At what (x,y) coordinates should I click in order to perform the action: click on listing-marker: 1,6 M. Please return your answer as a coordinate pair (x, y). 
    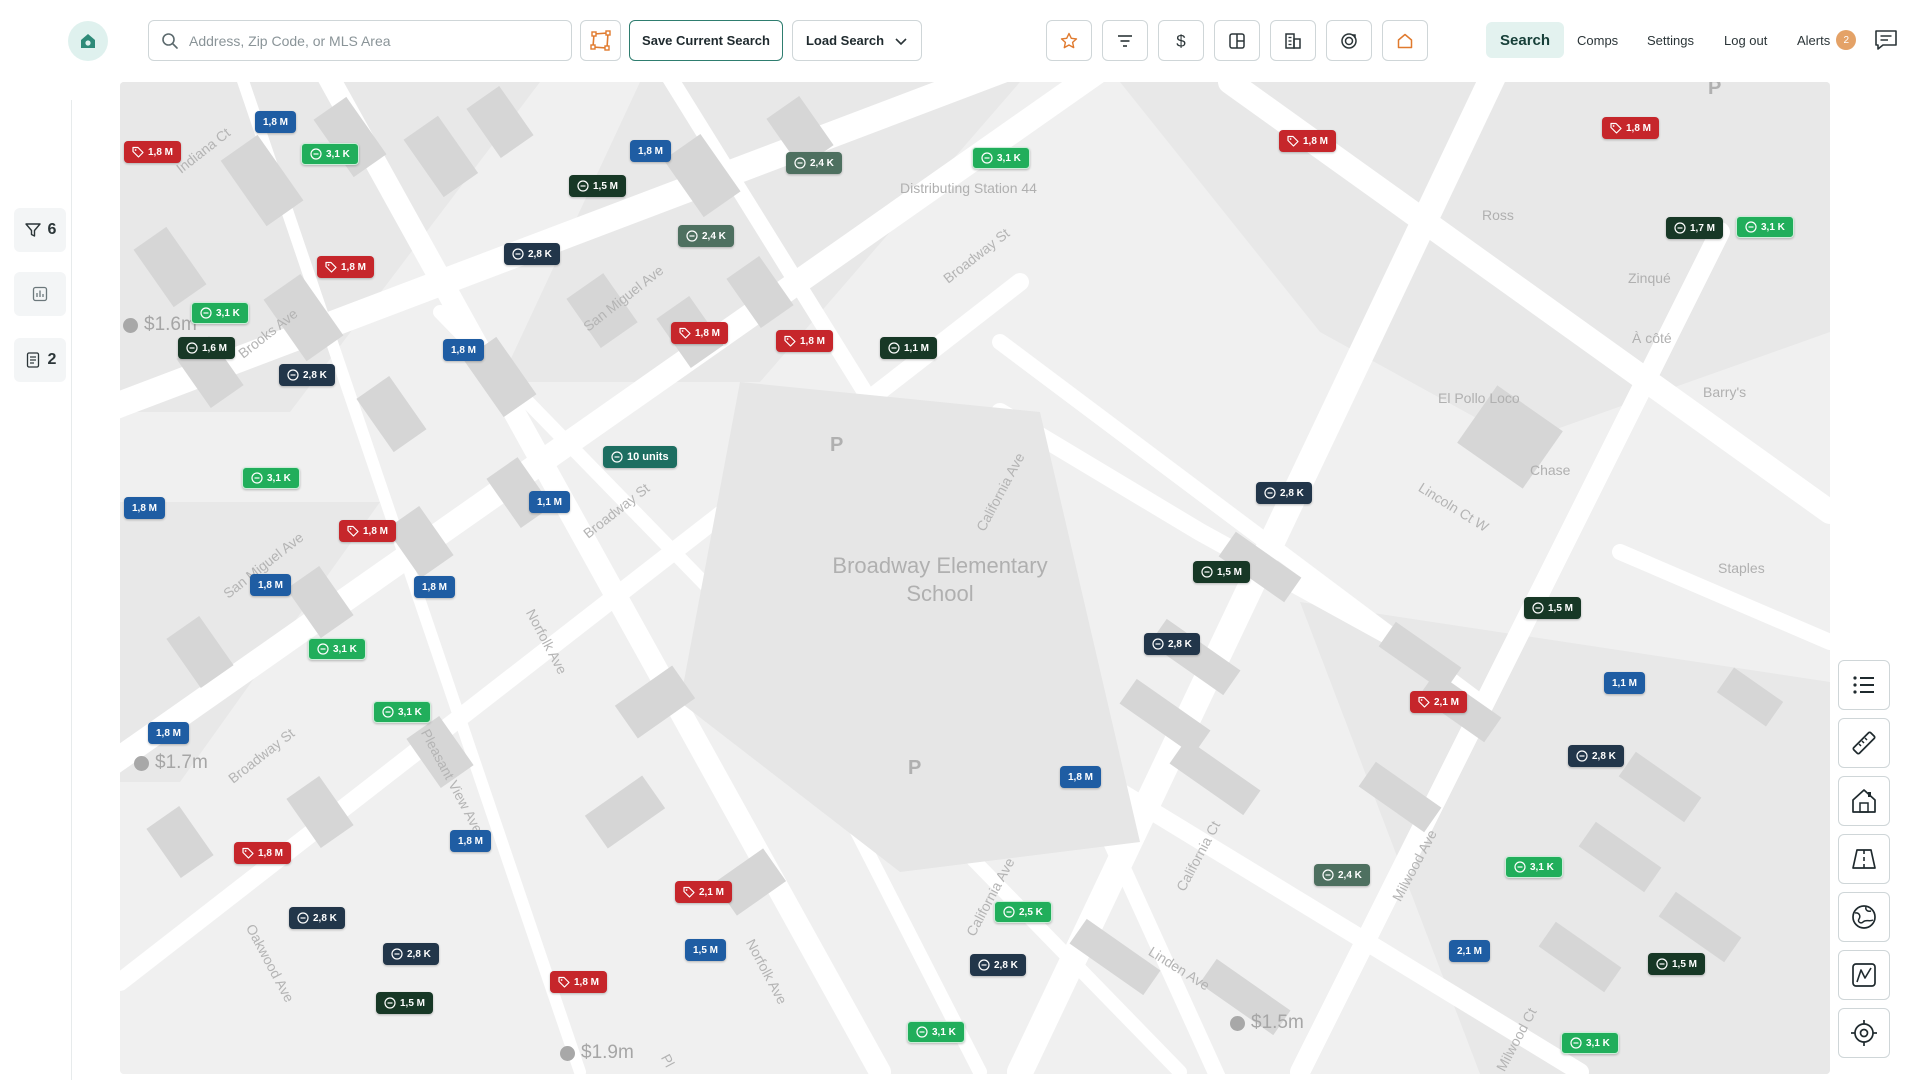
    Looking at the image, I should click on (207, 348).